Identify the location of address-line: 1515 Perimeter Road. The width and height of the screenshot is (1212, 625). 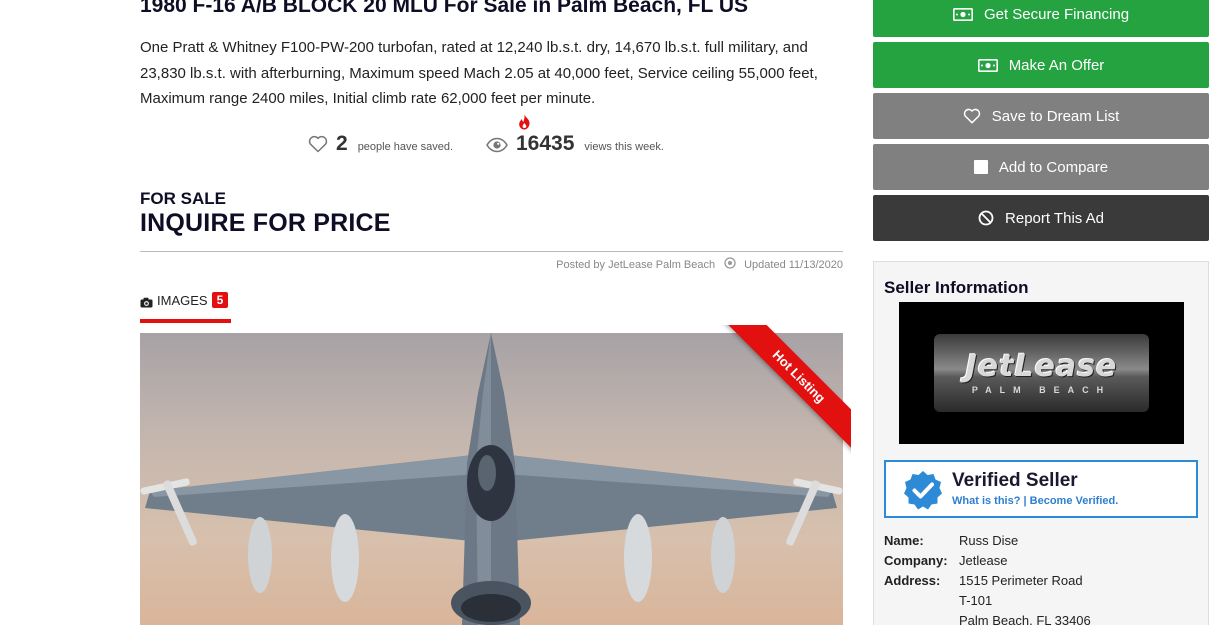
(1021, 580).